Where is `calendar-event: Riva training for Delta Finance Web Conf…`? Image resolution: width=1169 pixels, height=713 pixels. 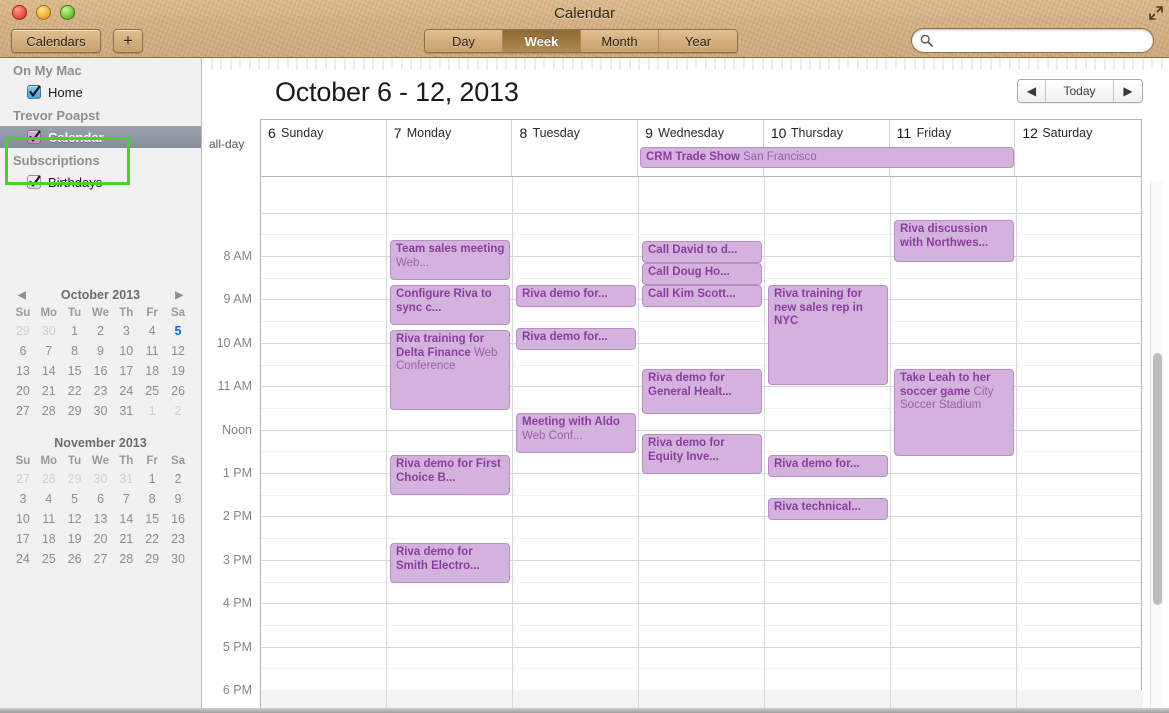 calendar-event: Riva training for Delta Finance Web Conf… is located at coordinates (450, 370).